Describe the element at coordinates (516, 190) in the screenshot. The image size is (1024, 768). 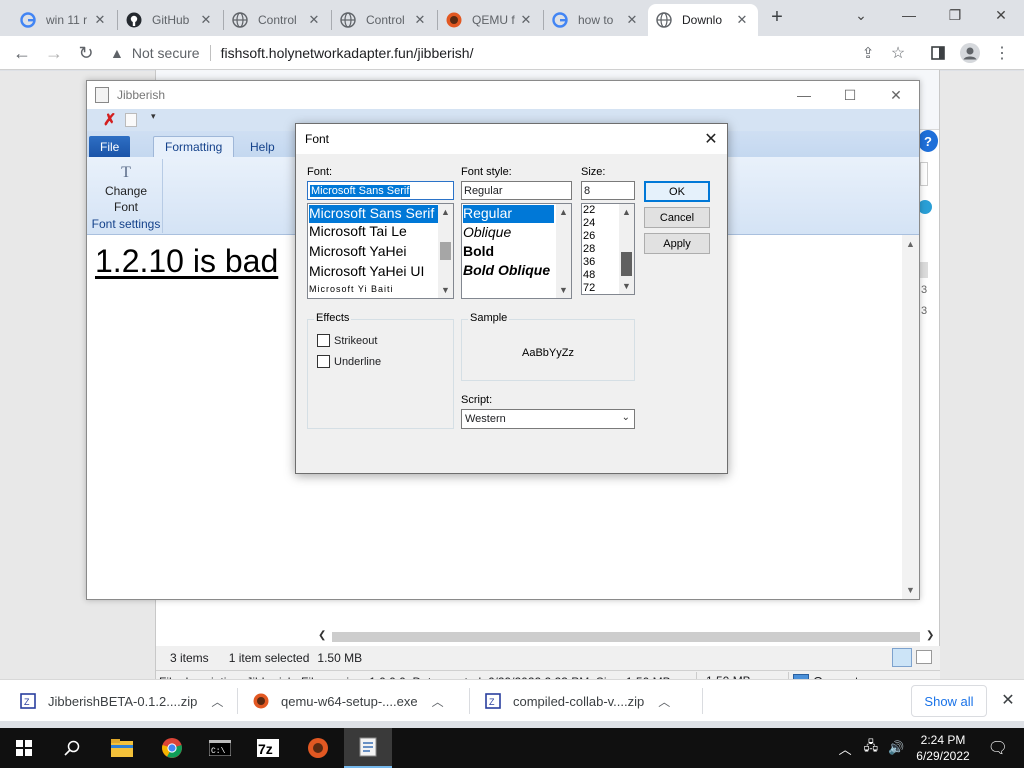
I see `font-style-input: Regular` at that location.